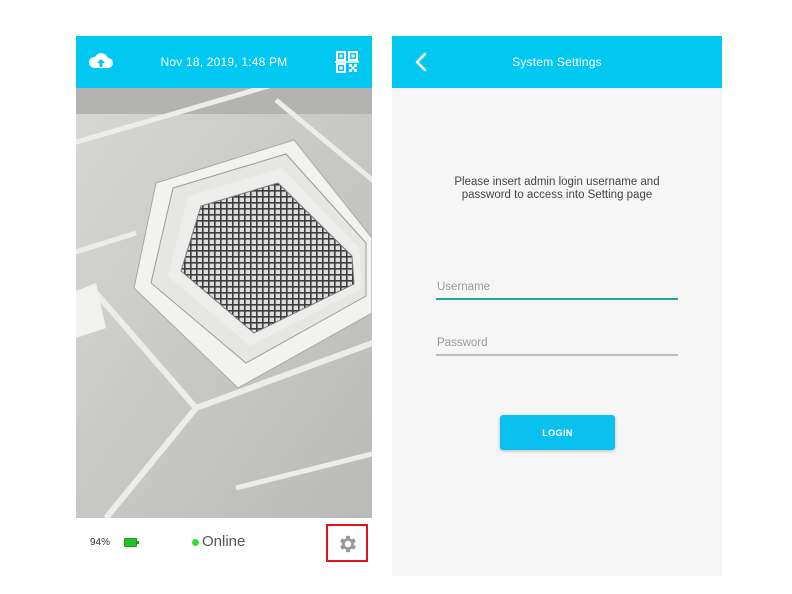 The image size is (792, 594). I want to click on battery-icon, so click(131, 542).